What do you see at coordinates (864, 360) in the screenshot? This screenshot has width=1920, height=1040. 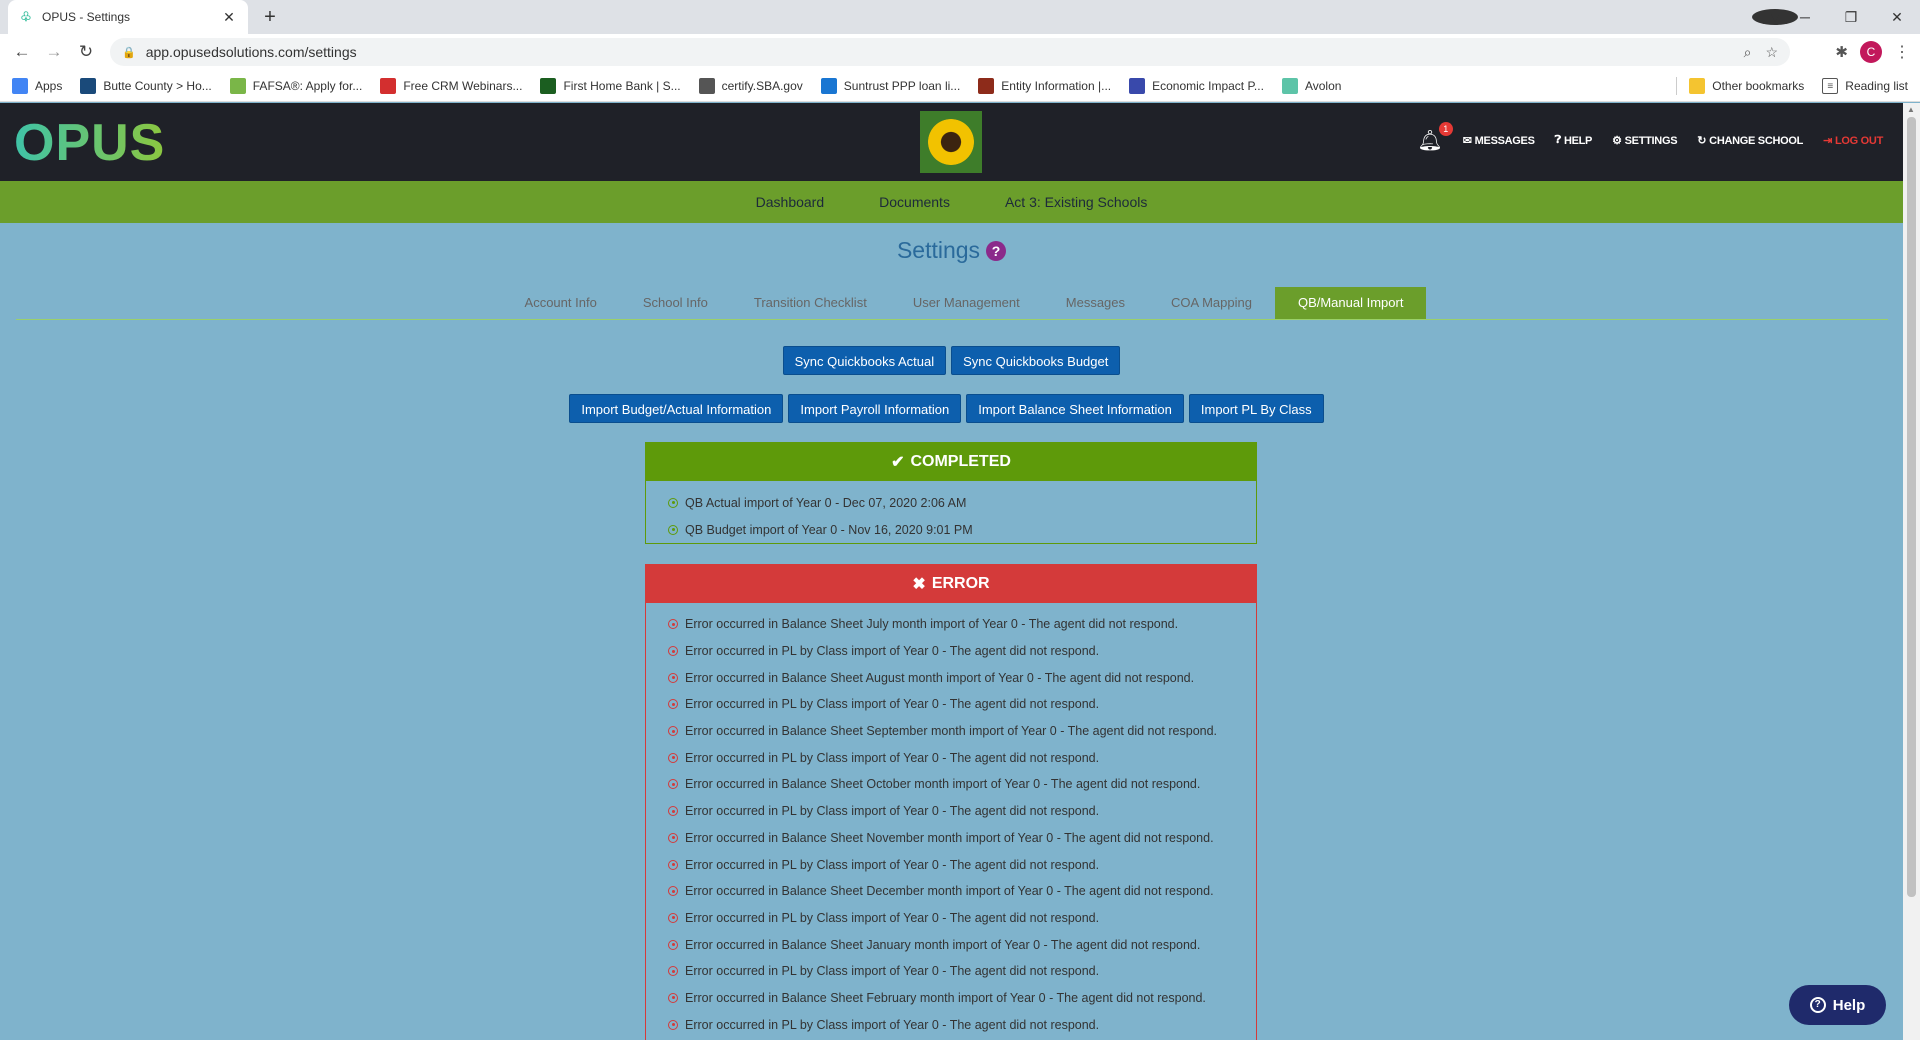 I see `sync-quickbooks-actual-button: Sync Quickbooks Actual` at bounding box center [864, 360].